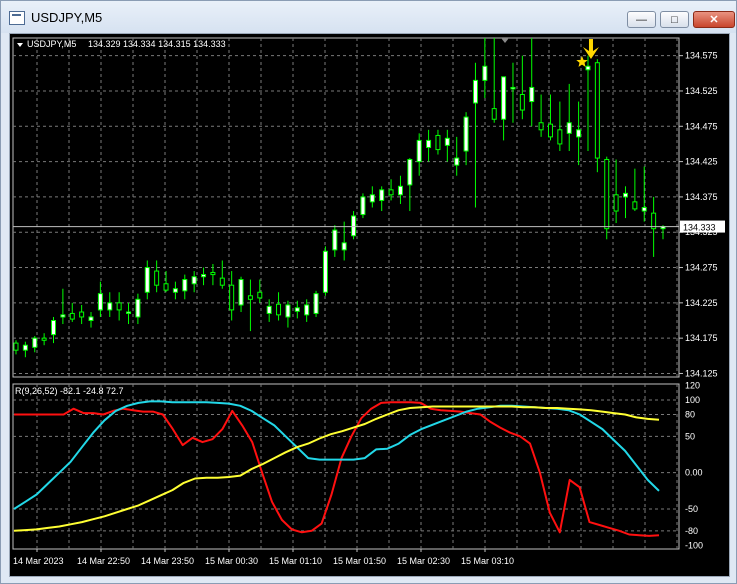  What do you see at coordinates (701, 126) in the screenshot?
I see `price-tick-label: 134.475` at bounding box center [701, 126].